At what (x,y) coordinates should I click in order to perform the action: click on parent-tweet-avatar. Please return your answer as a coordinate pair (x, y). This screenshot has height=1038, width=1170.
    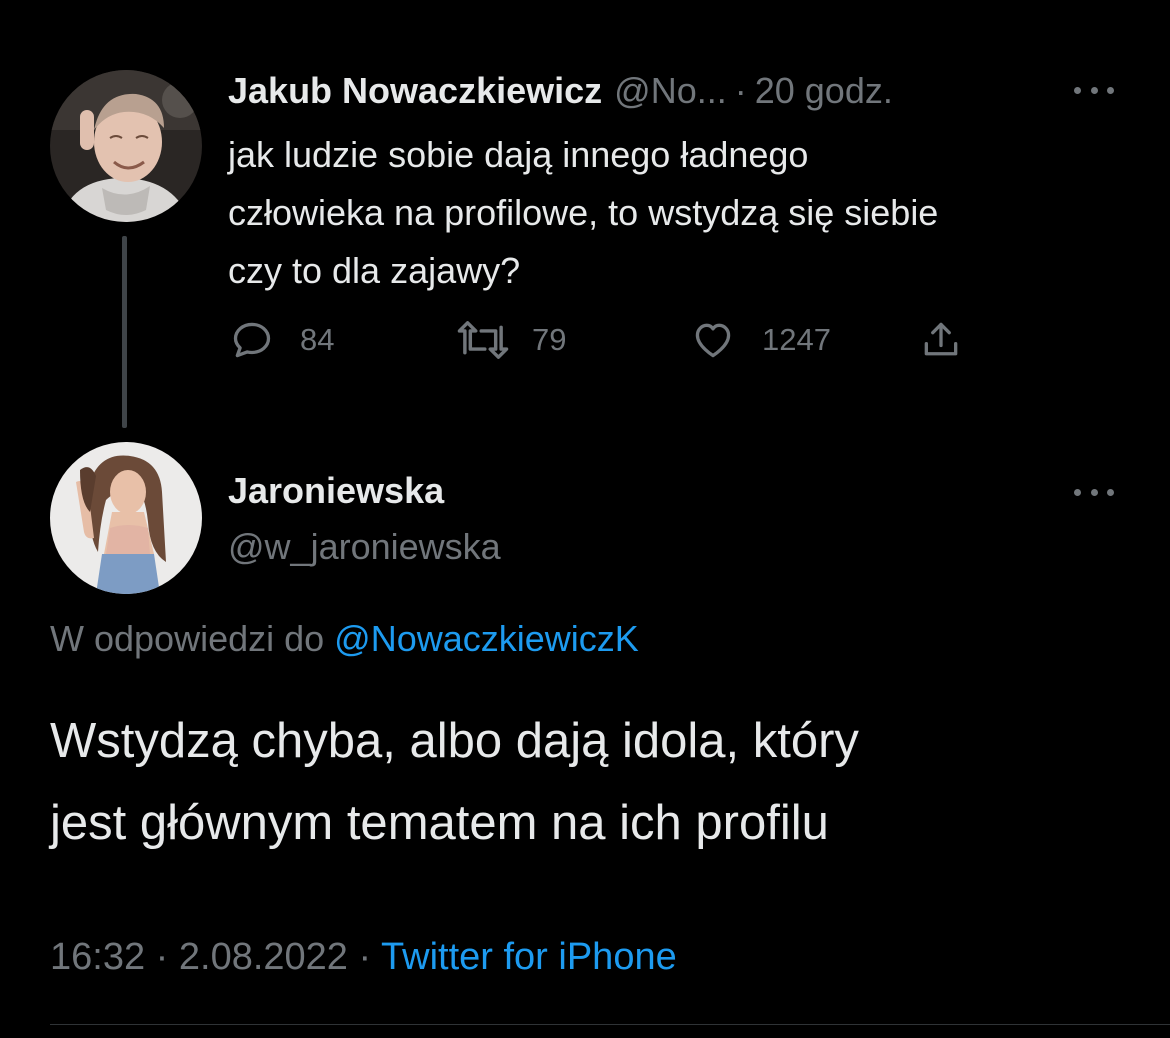
    Looking at the image, I should click on (126, 146).